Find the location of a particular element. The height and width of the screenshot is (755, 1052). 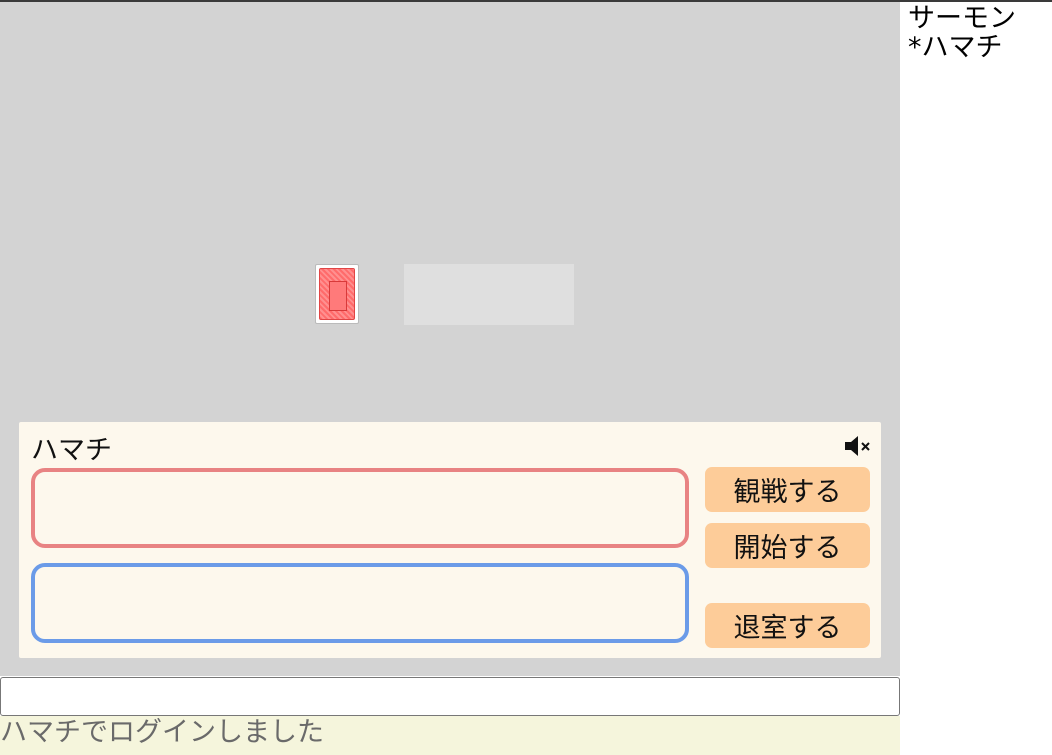

member-list: サーモン *ハマチ is located at coordinates (980, 33).